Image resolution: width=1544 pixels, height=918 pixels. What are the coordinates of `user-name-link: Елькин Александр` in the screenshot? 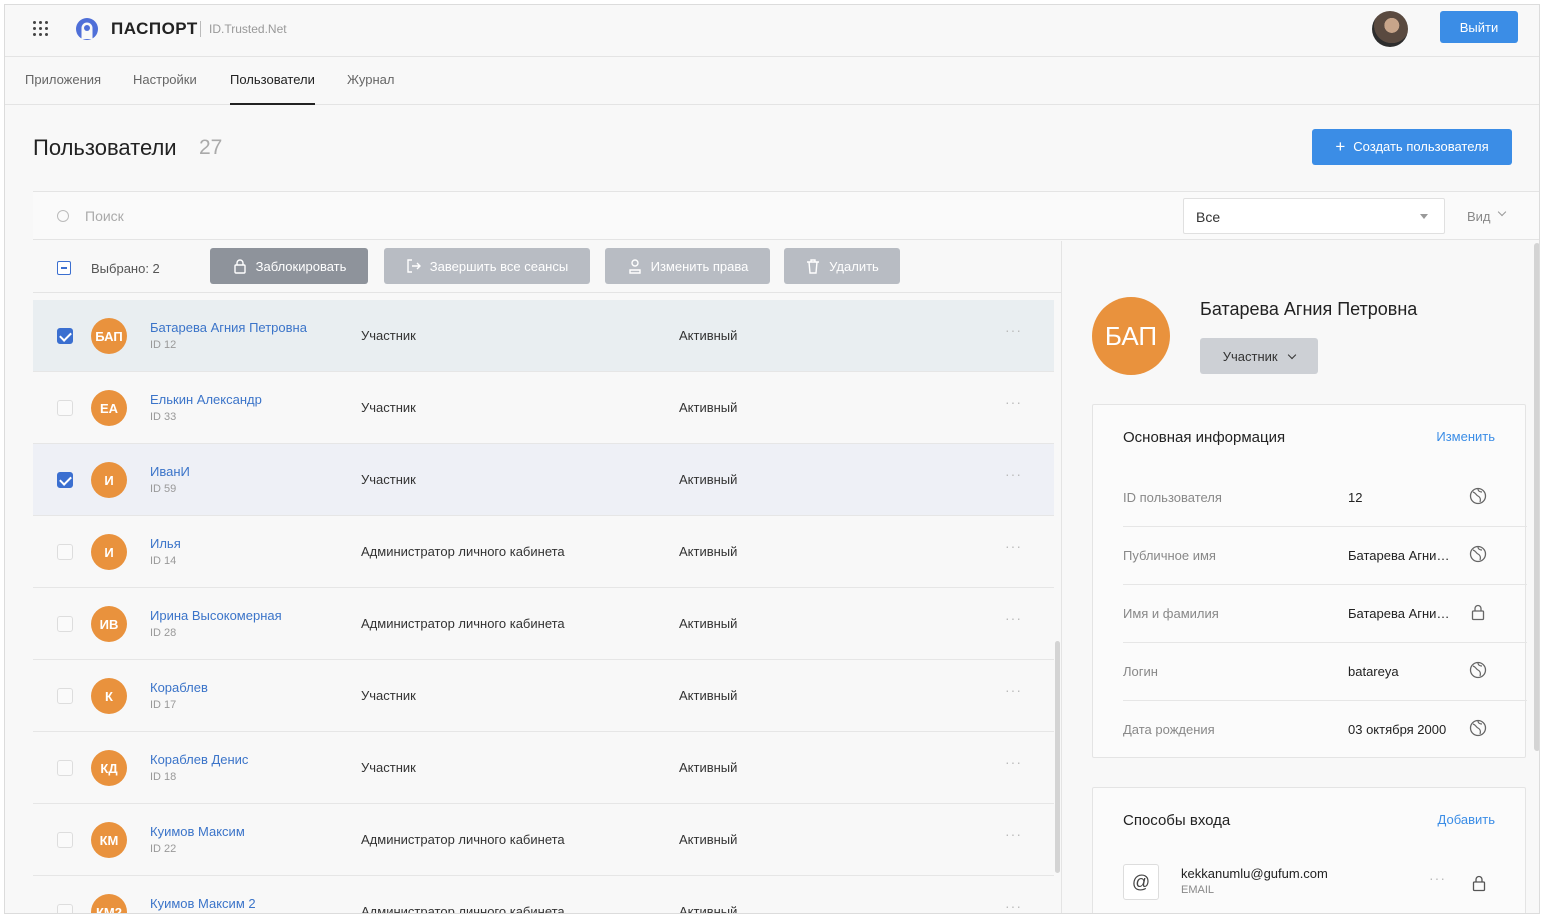 It's located at (206, 399).